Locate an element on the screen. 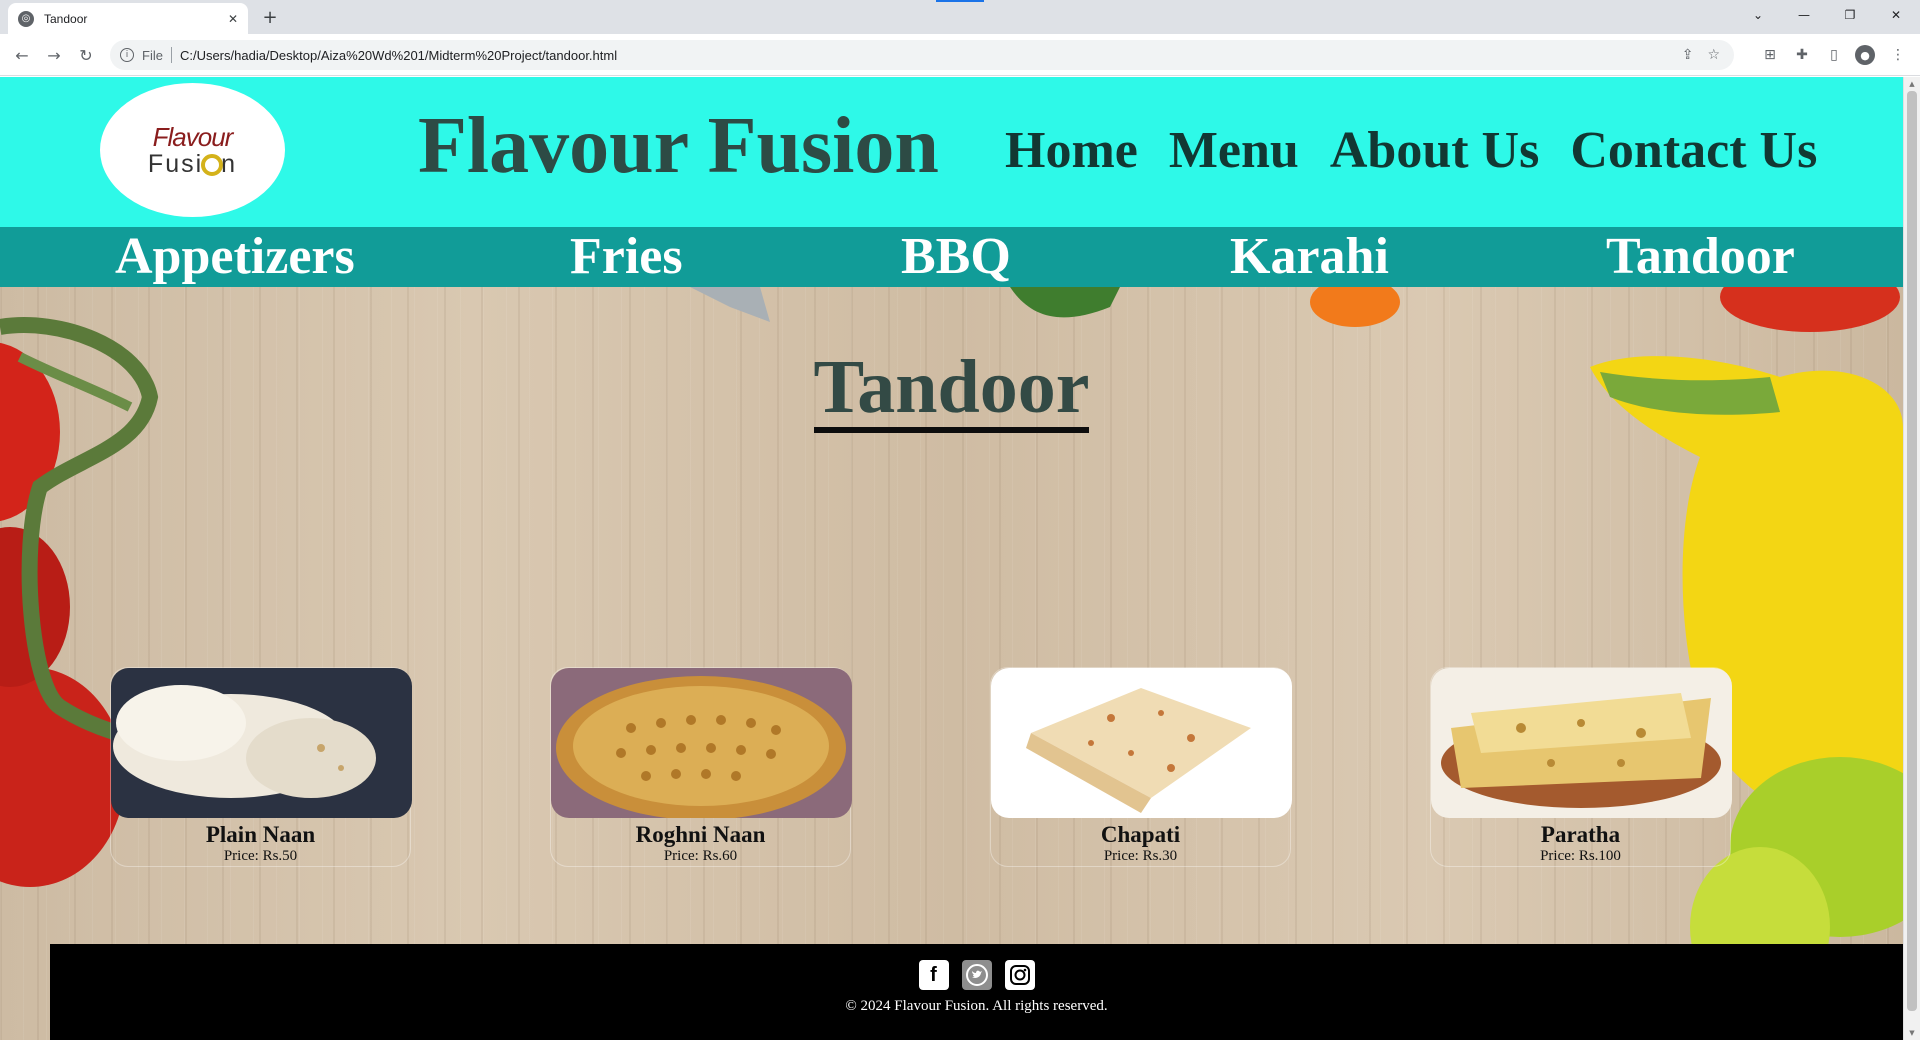 The width and height of the screenshot is (1920, 1040). category-nav: Appetizers Fries BBQ Karahi Tandoor is located at coordinates (951, 257).